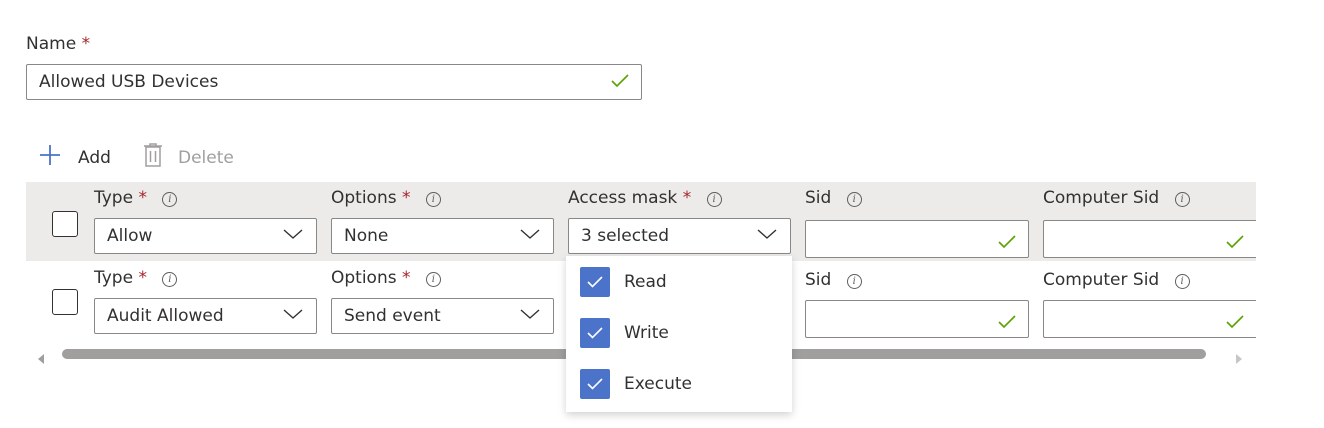 Image resolution: width=1324 pixels, height=428 pixels. What do you see at coordinates (205, 236) in the screenshot?
I see `row-1-type-select: Allow` at bounding box center [205, 236].